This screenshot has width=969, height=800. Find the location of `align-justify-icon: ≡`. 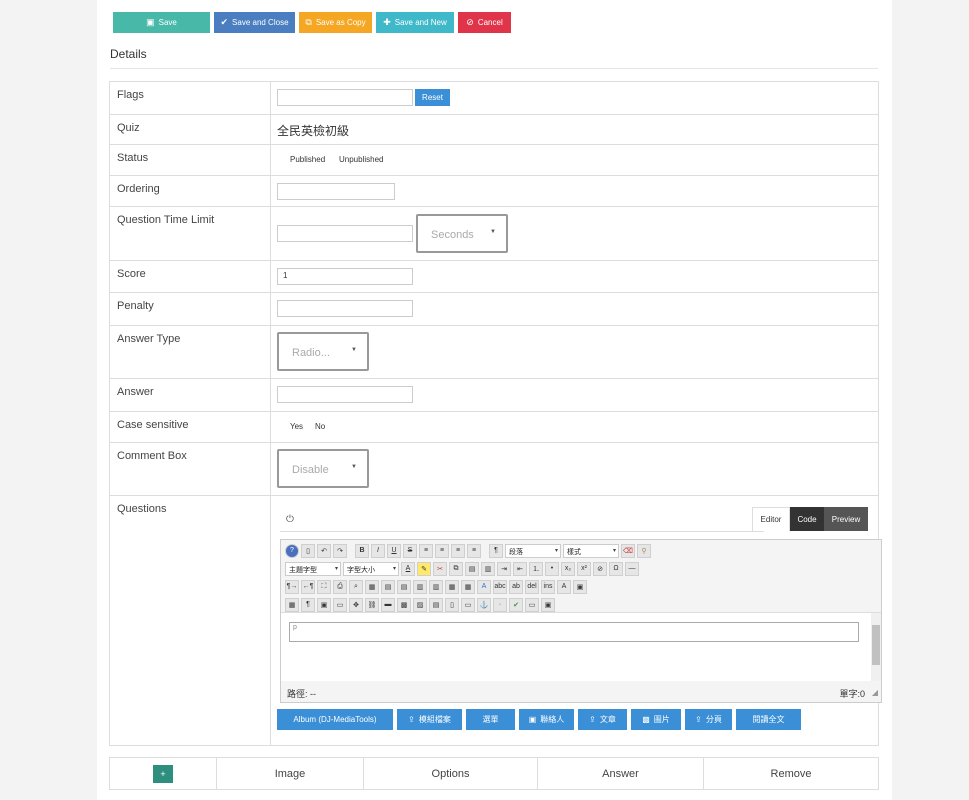

align-justify-icon: ≡ is located at coordinates (474, 550).